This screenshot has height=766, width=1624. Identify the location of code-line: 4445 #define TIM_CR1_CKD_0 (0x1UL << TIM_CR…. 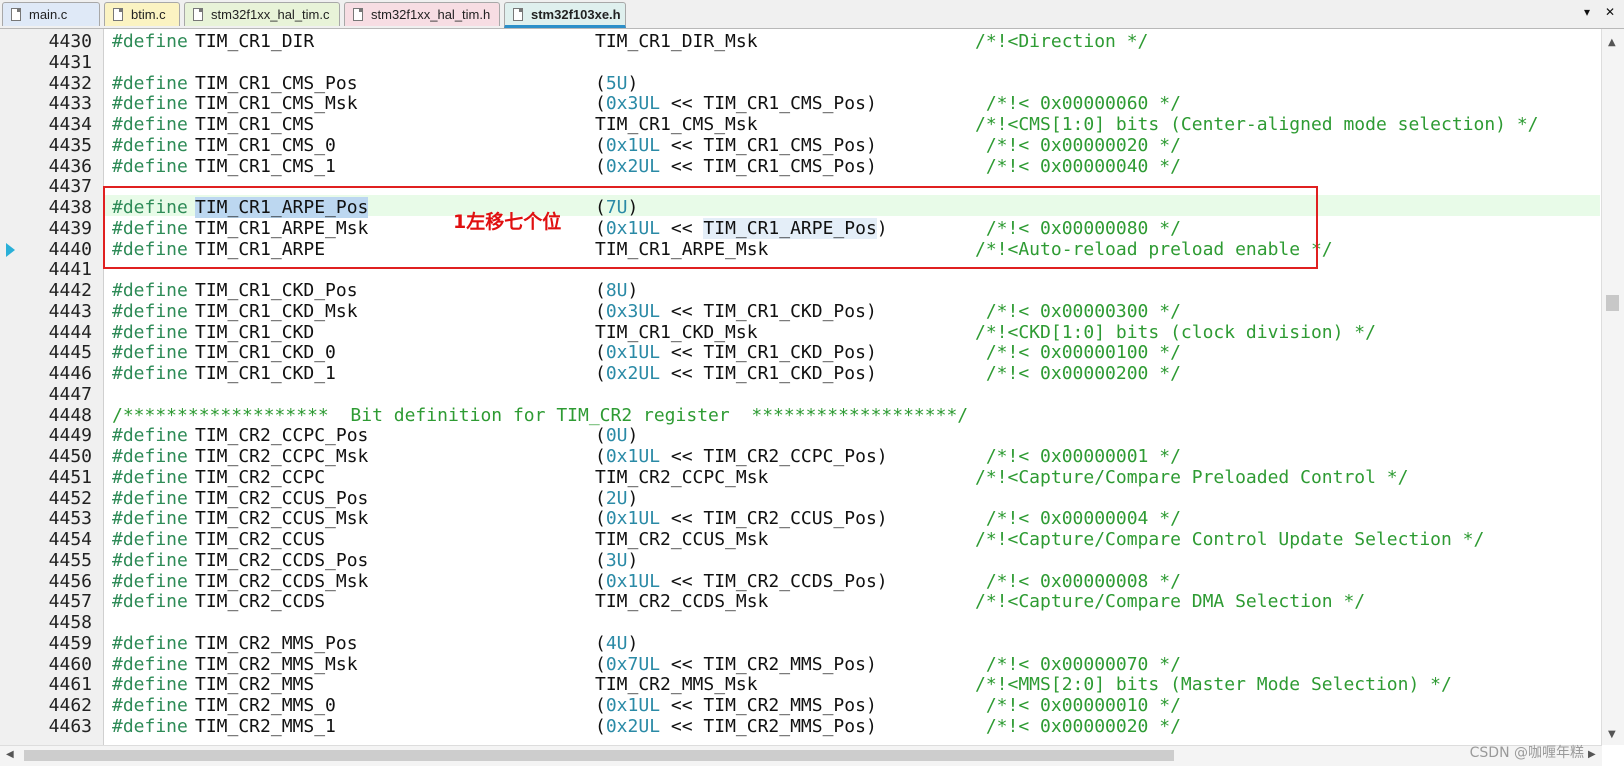
(800, 352).